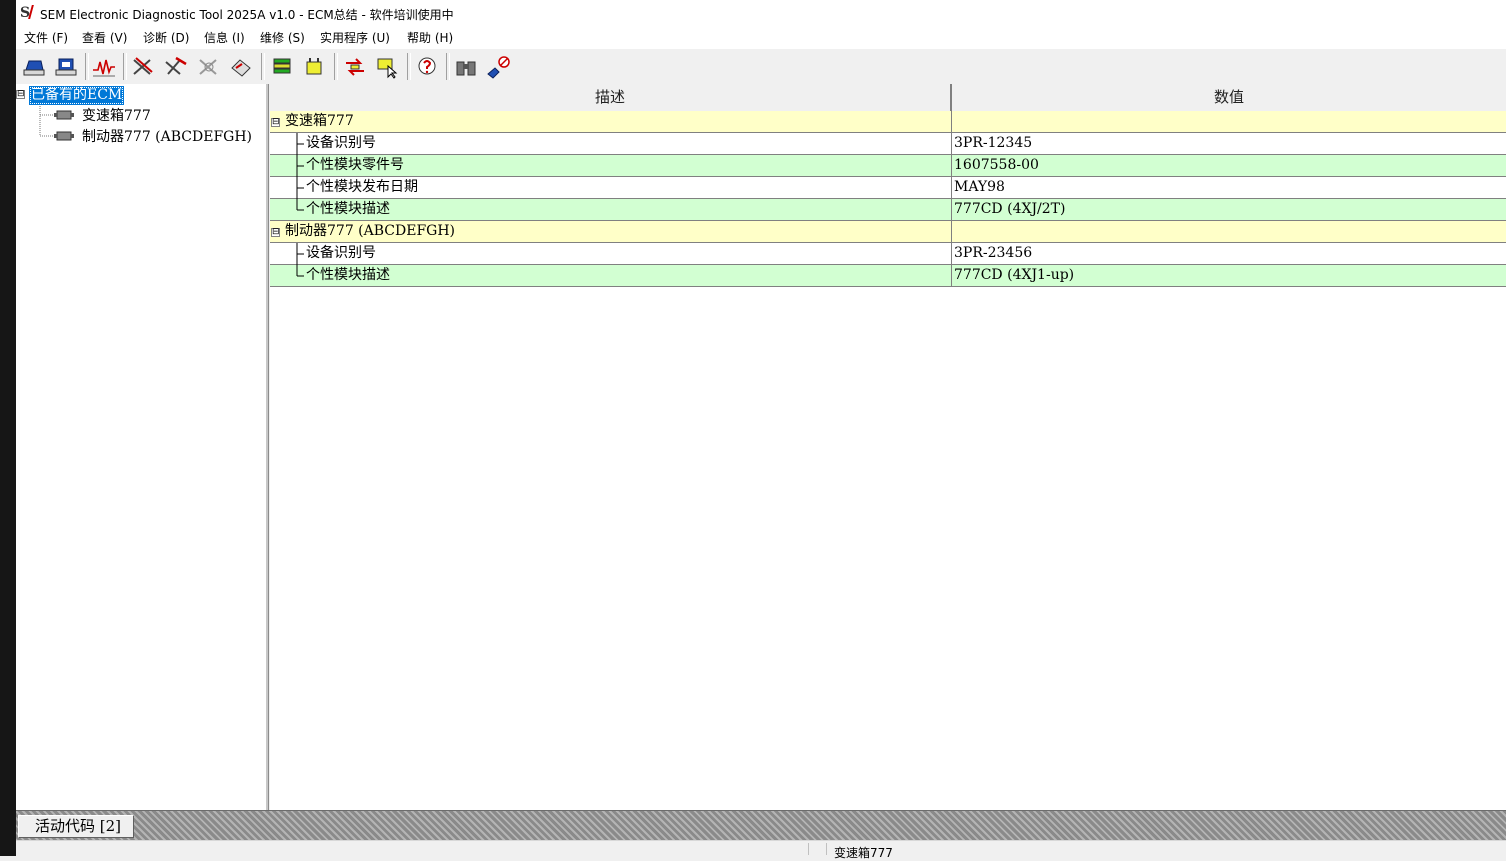 The image size is (1506, 861). Describe the element at coordinates (143, 67) in the screenshot. I see `active-diagnostics-icon` at that location.